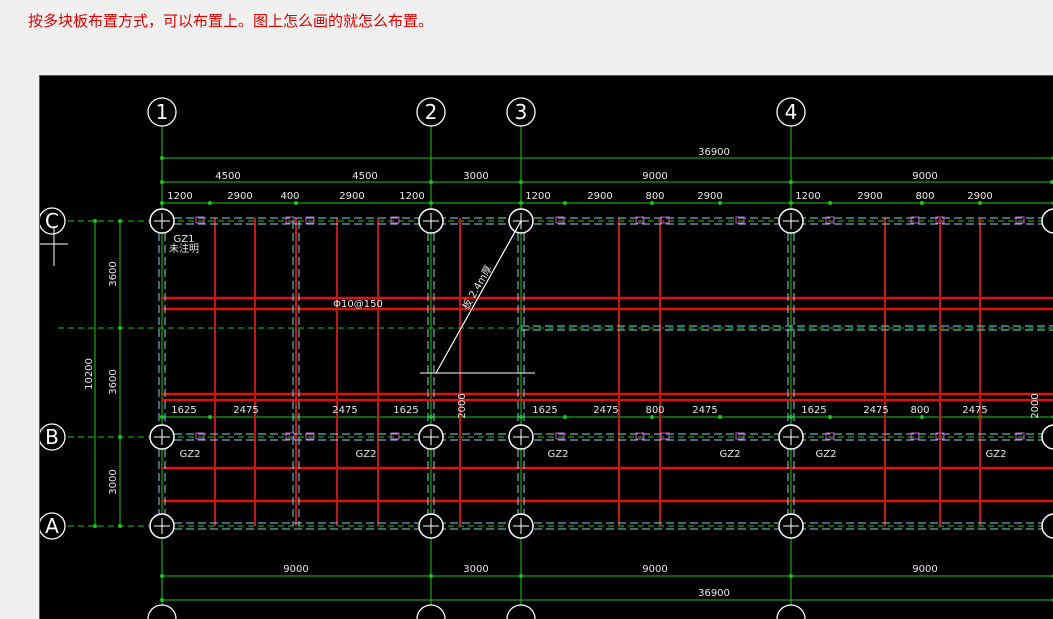  Describe the element at coordinates (1035, 405) in the screenshot. I see `dim-2000-right: 2000` at that location.